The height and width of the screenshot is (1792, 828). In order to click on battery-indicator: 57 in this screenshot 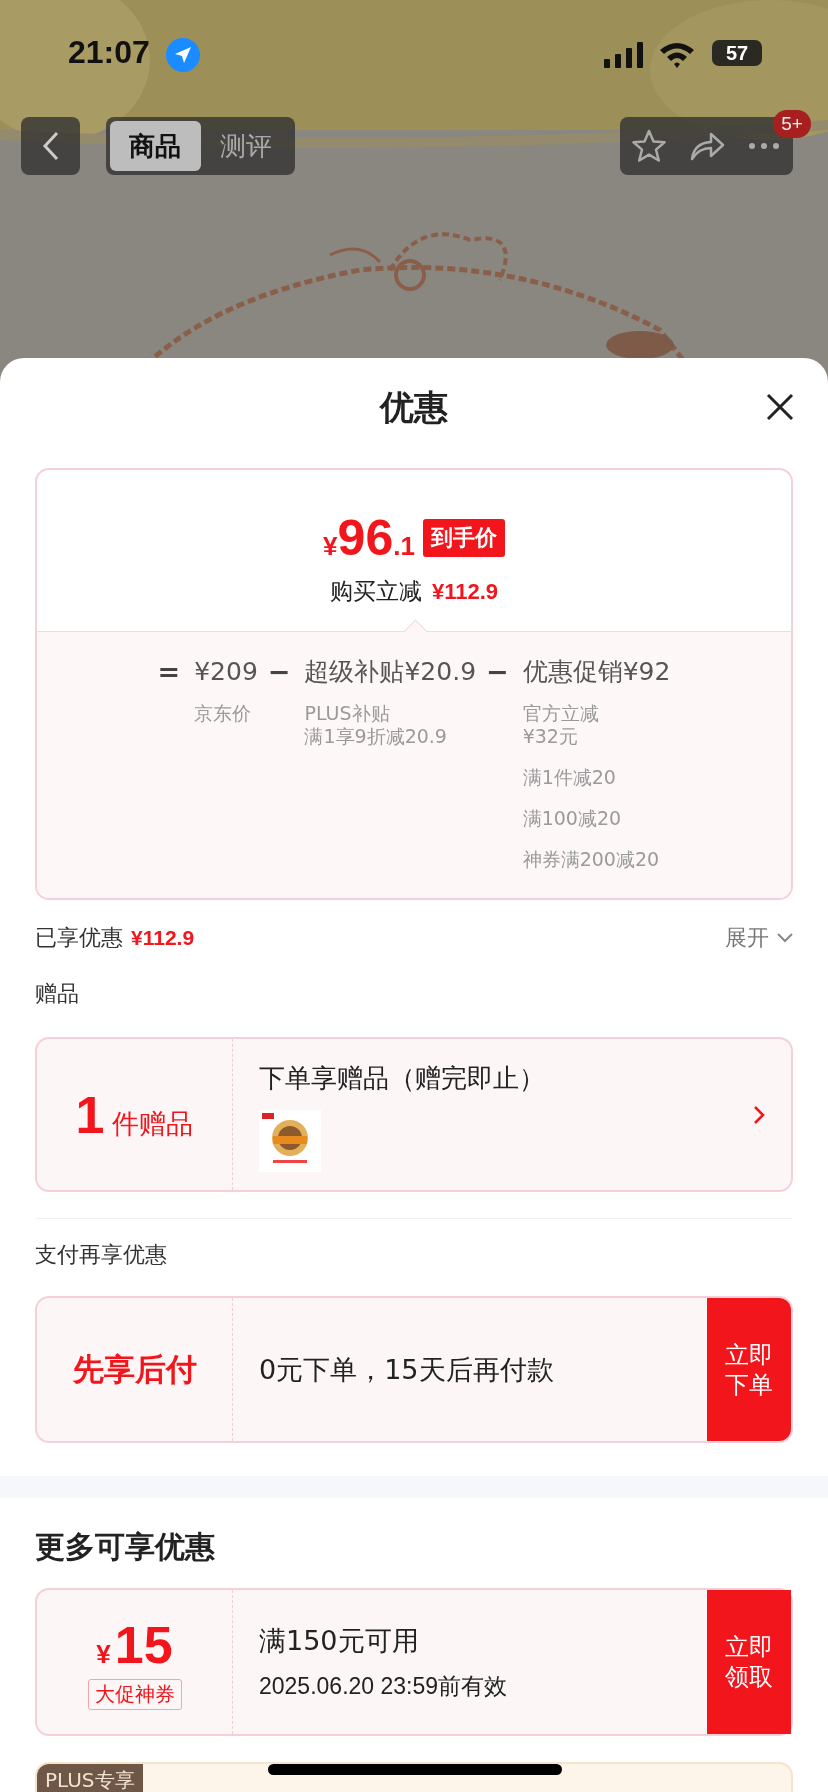, I will do `click(737, 53)`.